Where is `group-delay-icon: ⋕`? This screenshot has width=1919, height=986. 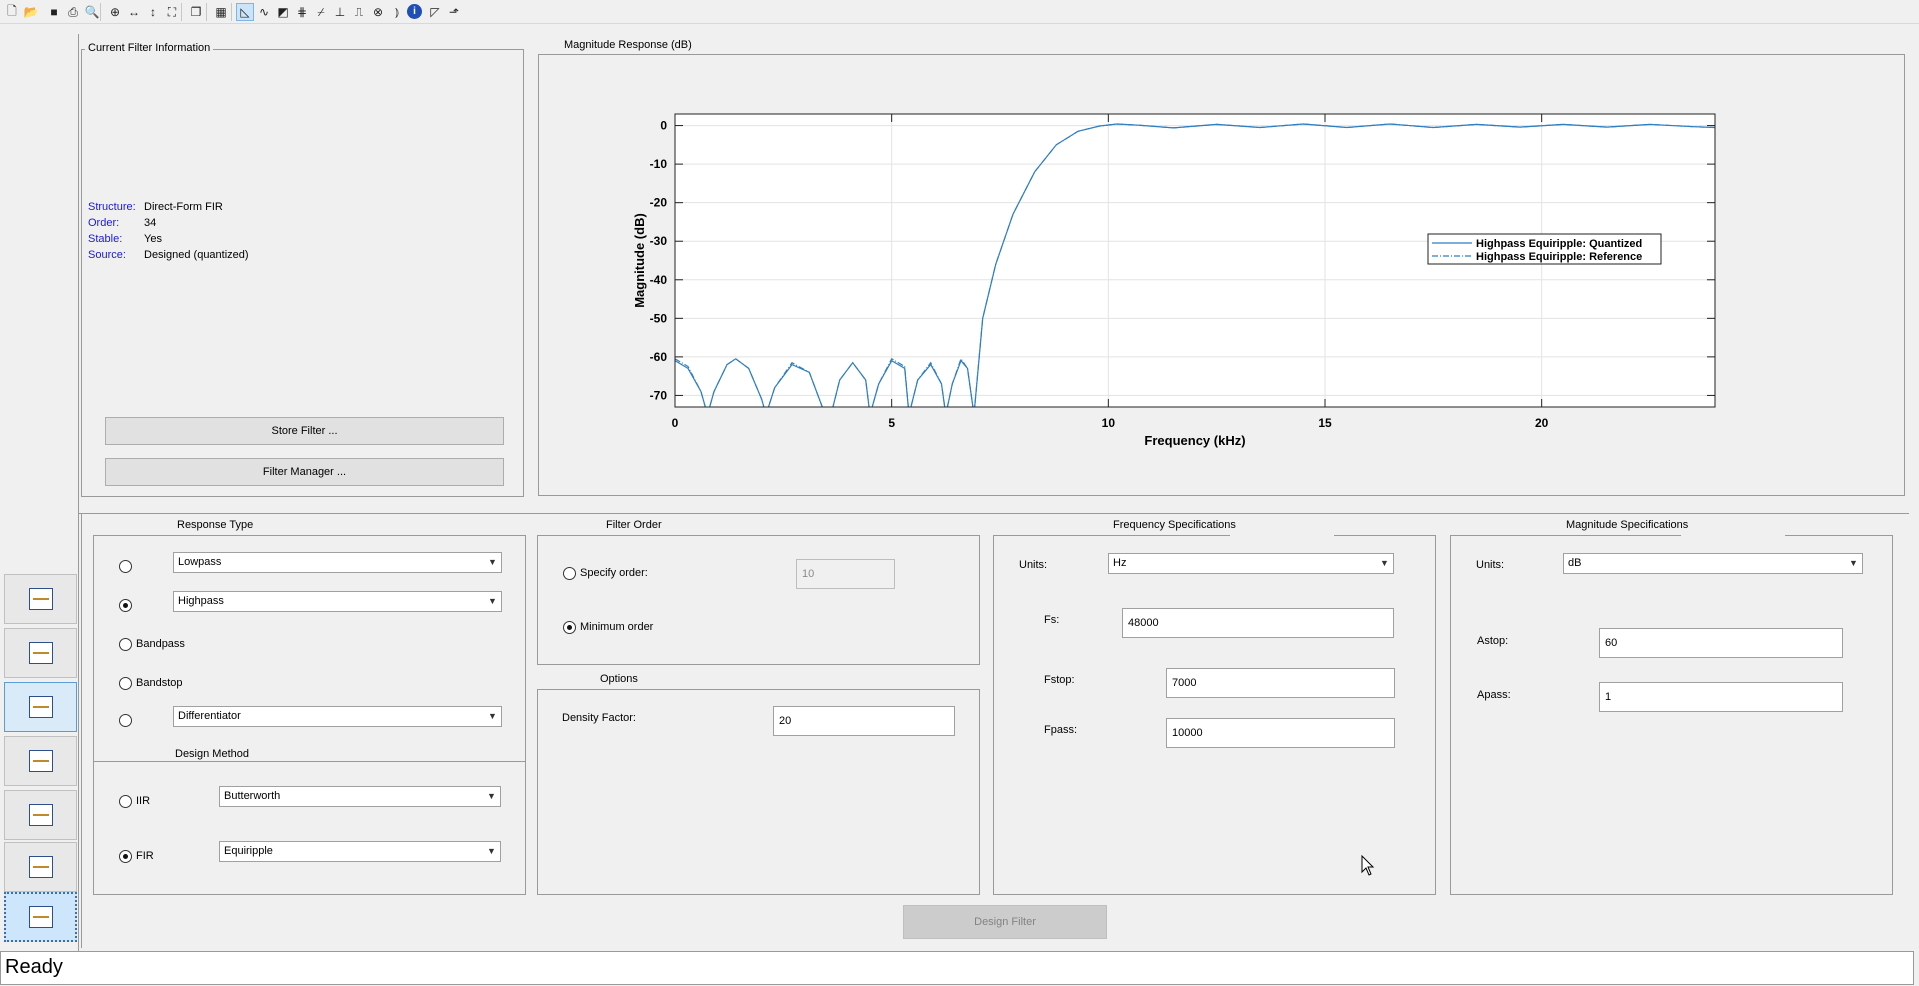
group-delay-icon: ⋕ is located at coordinates (302, 12).